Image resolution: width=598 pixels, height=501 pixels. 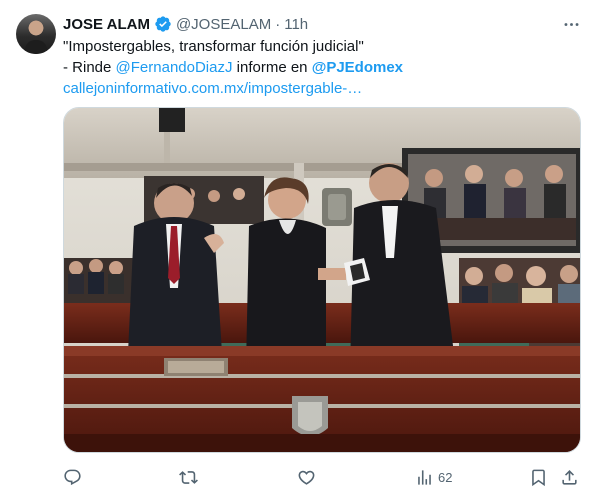 I want to click on avatar, so click(x=36, y=34).